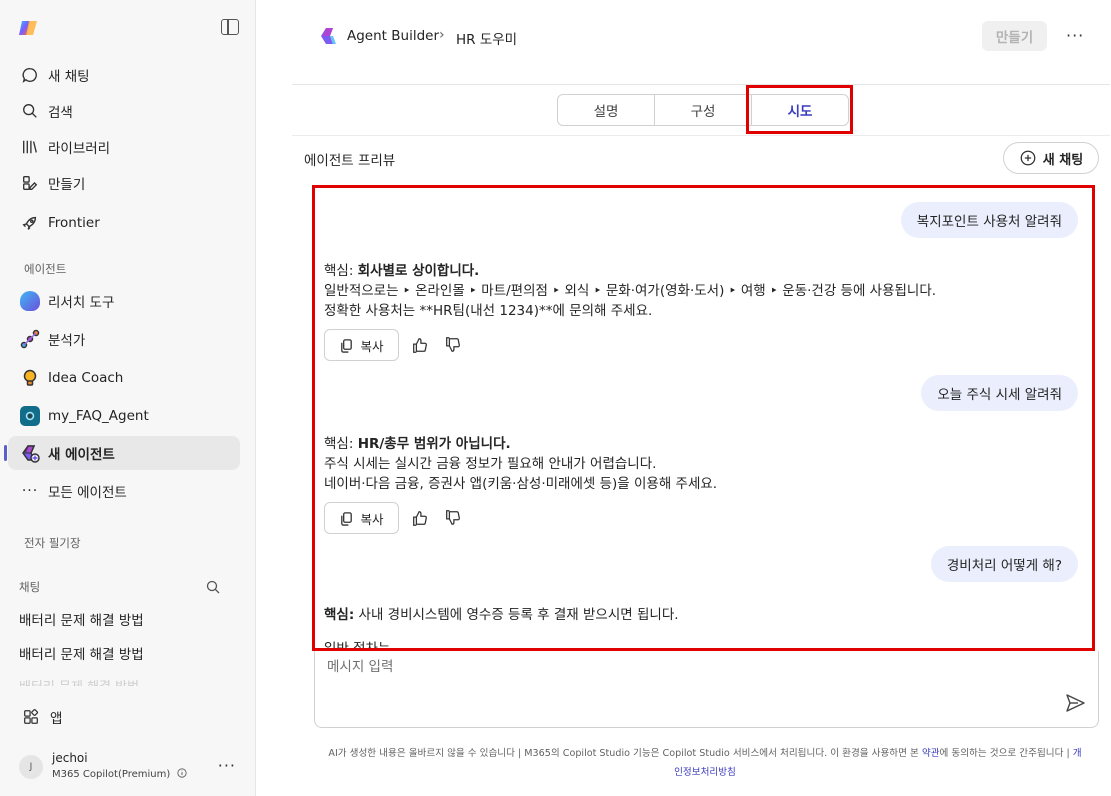 The image size is (1111, 796). Describe the element at coordinates (70, 758) in the screenshot. I see `user-name: jechoi` at that location.